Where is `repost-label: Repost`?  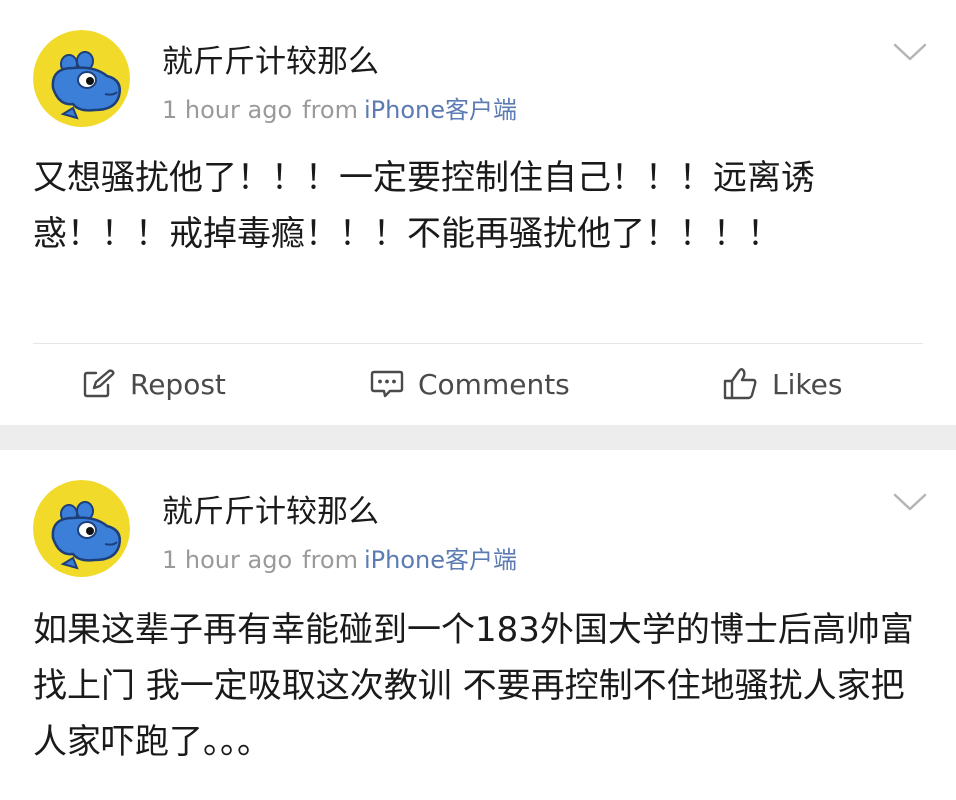
repost-label: Repost is located at coordinates (178, 384).